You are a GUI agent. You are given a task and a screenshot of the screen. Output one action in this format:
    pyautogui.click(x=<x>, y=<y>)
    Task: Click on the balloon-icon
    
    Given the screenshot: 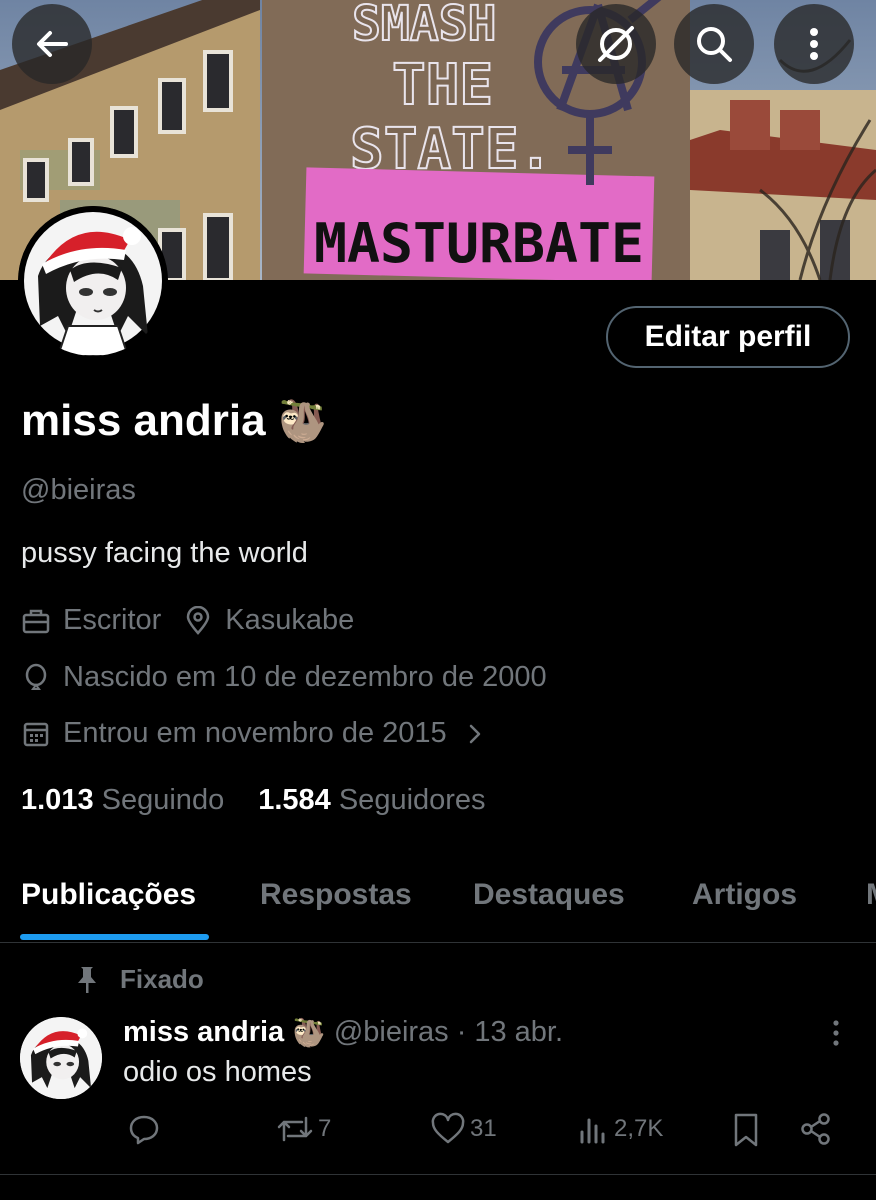 What is the action you would take?
    pyautogui.click(x=36, y=676)
    